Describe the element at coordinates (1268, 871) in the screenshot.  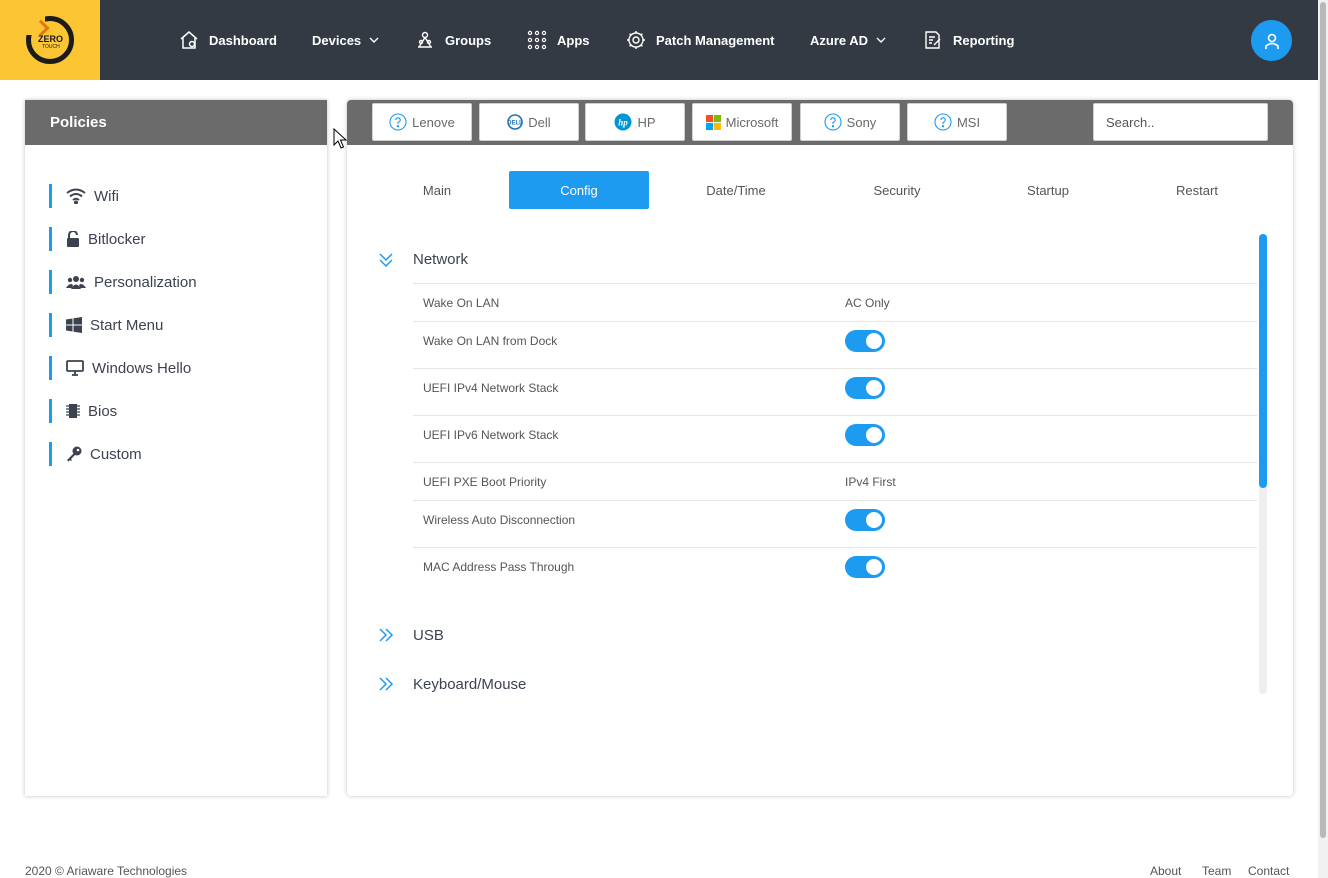
I see `footer-link-contact: Contact` at that location.